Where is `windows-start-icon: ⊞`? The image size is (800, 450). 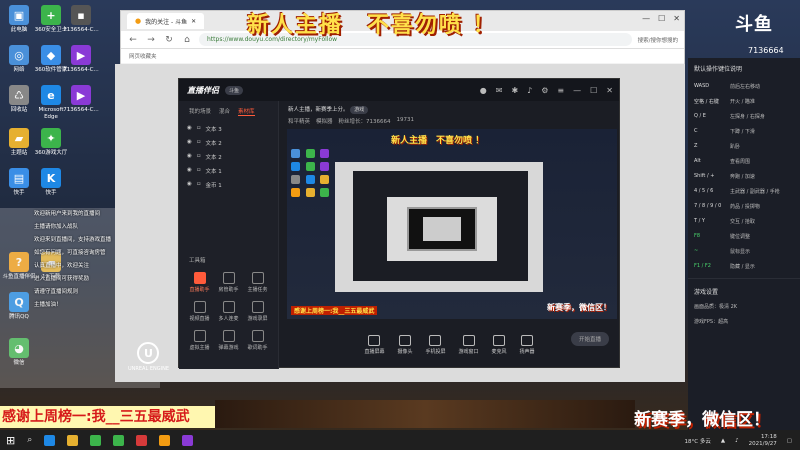 windows-start-icon: ⊞ is located at coordinates (10, 440).